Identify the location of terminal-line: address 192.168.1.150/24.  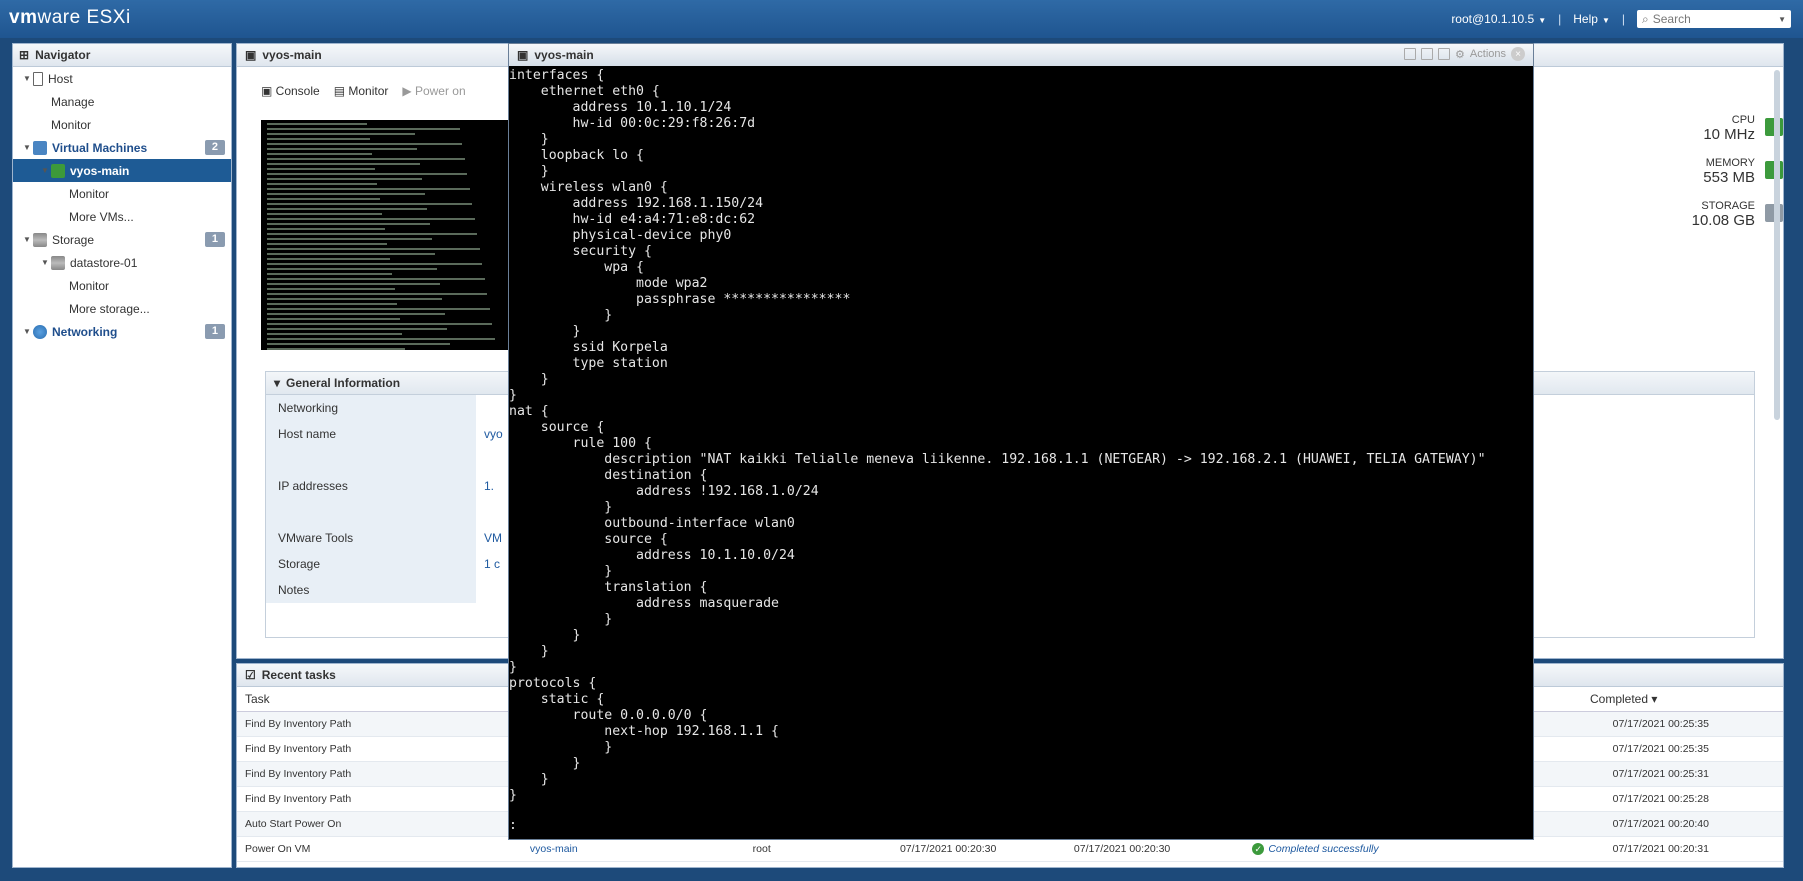
(636, 203).